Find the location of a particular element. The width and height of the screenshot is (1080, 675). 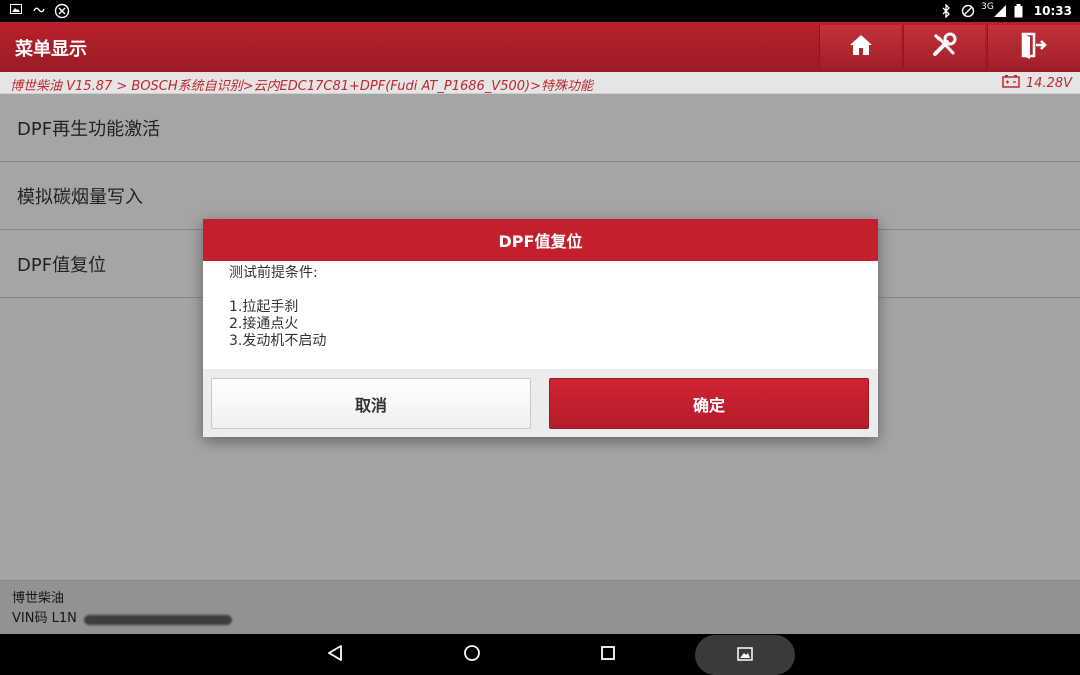

home-nav-button is located at coordinates (472, 655).